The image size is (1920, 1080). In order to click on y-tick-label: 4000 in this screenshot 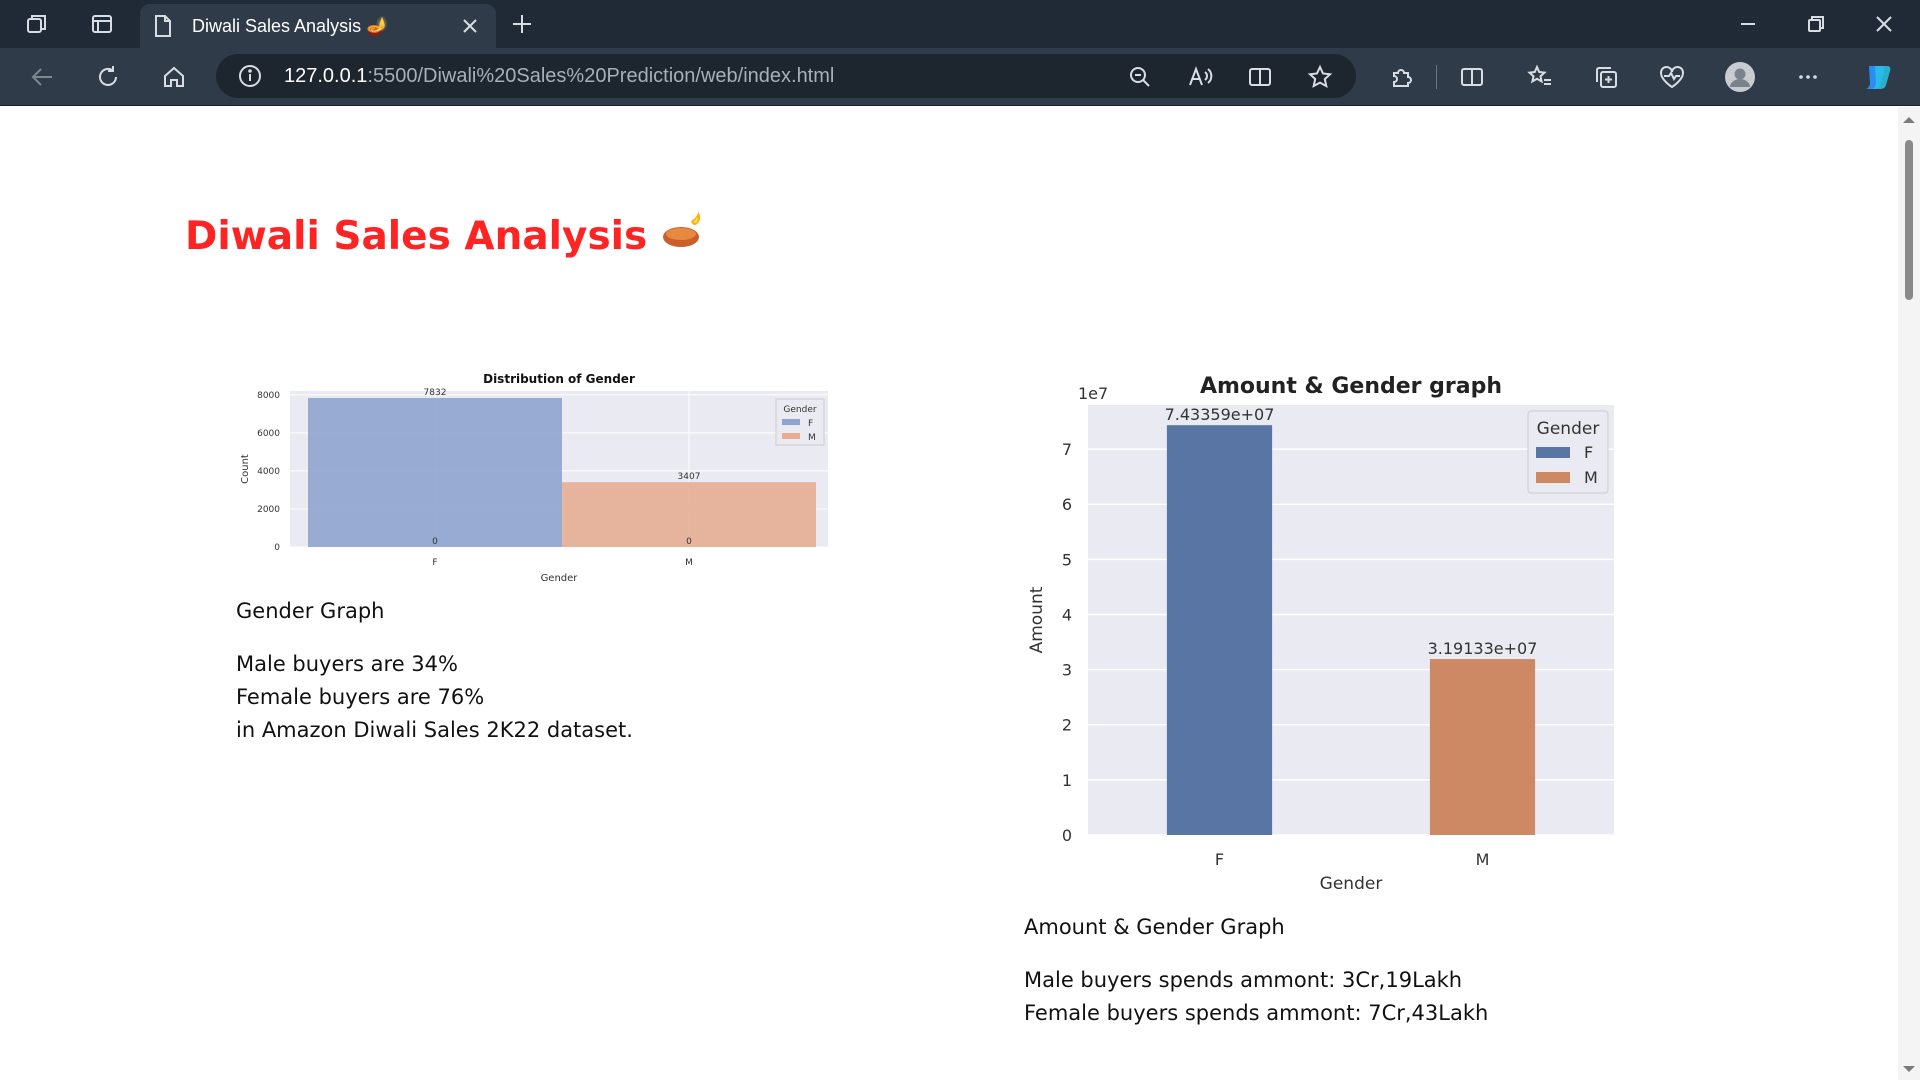, I will do `click(268, 472)`.